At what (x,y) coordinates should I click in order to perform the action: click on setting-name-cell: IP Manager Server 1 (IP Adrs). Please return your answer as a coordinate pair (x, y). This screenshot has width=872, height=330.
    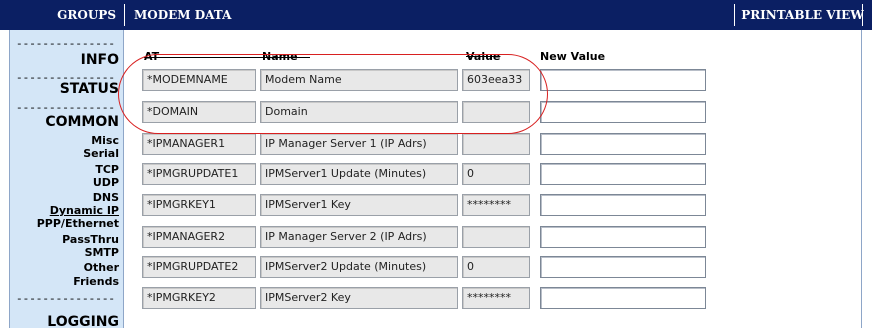
    Looking at the image, I should click on (359, 144).